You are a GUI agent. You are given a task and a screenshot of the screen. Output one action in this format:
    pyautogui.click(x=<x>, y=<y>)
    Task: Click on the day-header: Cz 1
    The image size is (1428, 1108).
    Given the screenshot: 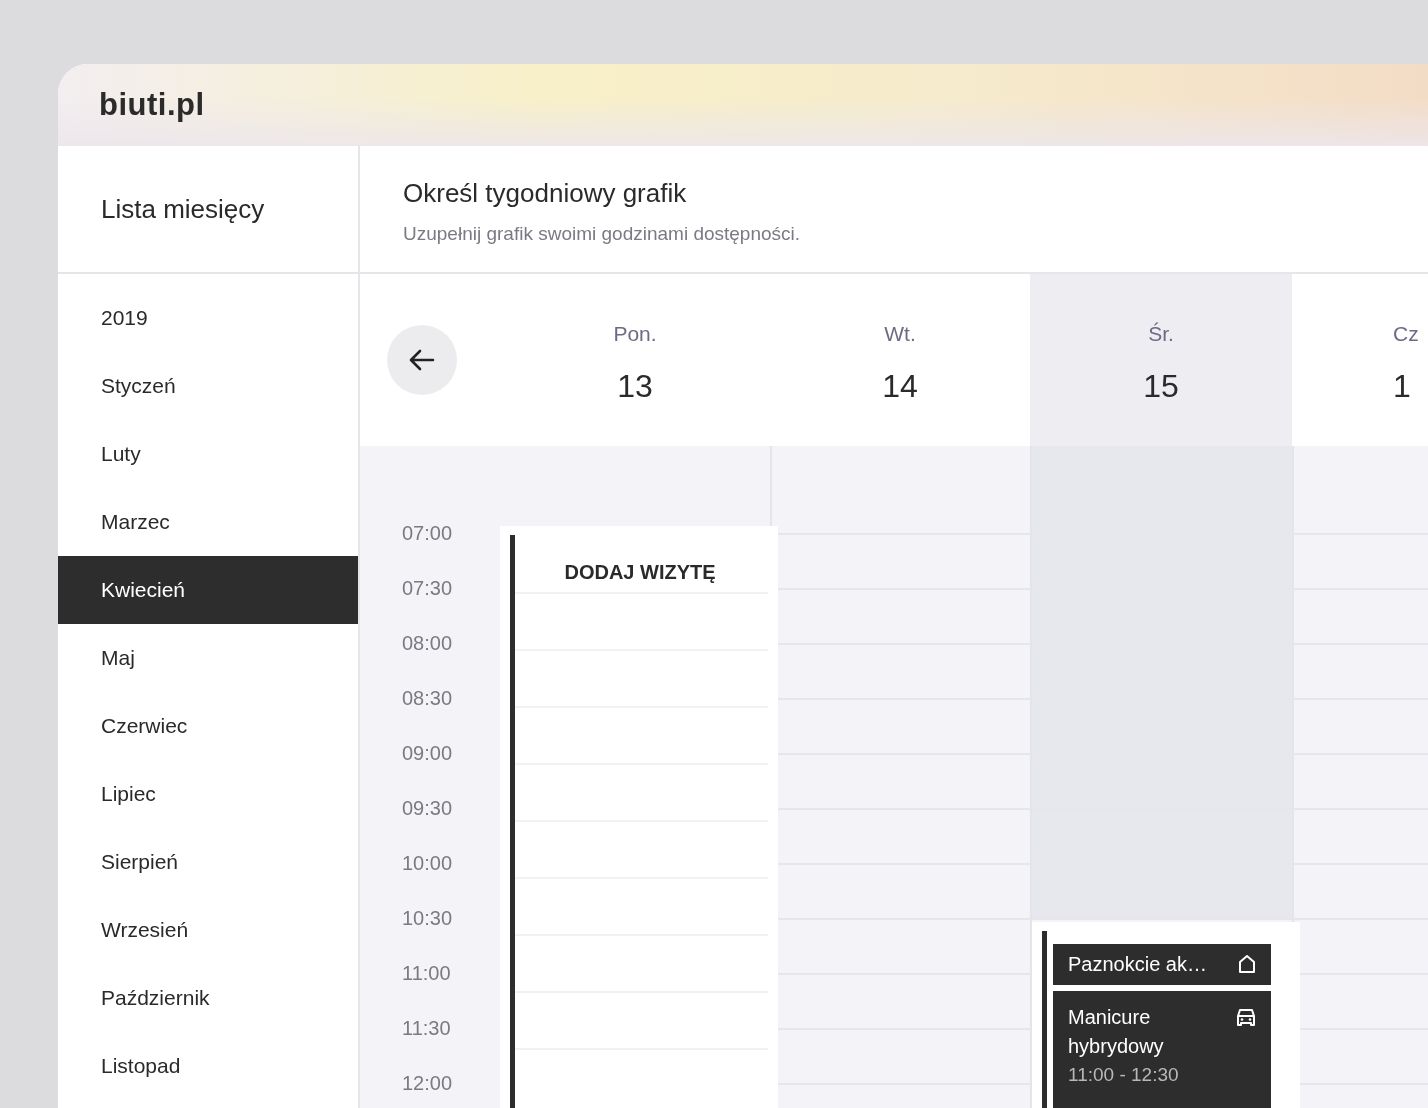 What is the action you would take?
    pyautogui.click(x=1360, y=360)
    